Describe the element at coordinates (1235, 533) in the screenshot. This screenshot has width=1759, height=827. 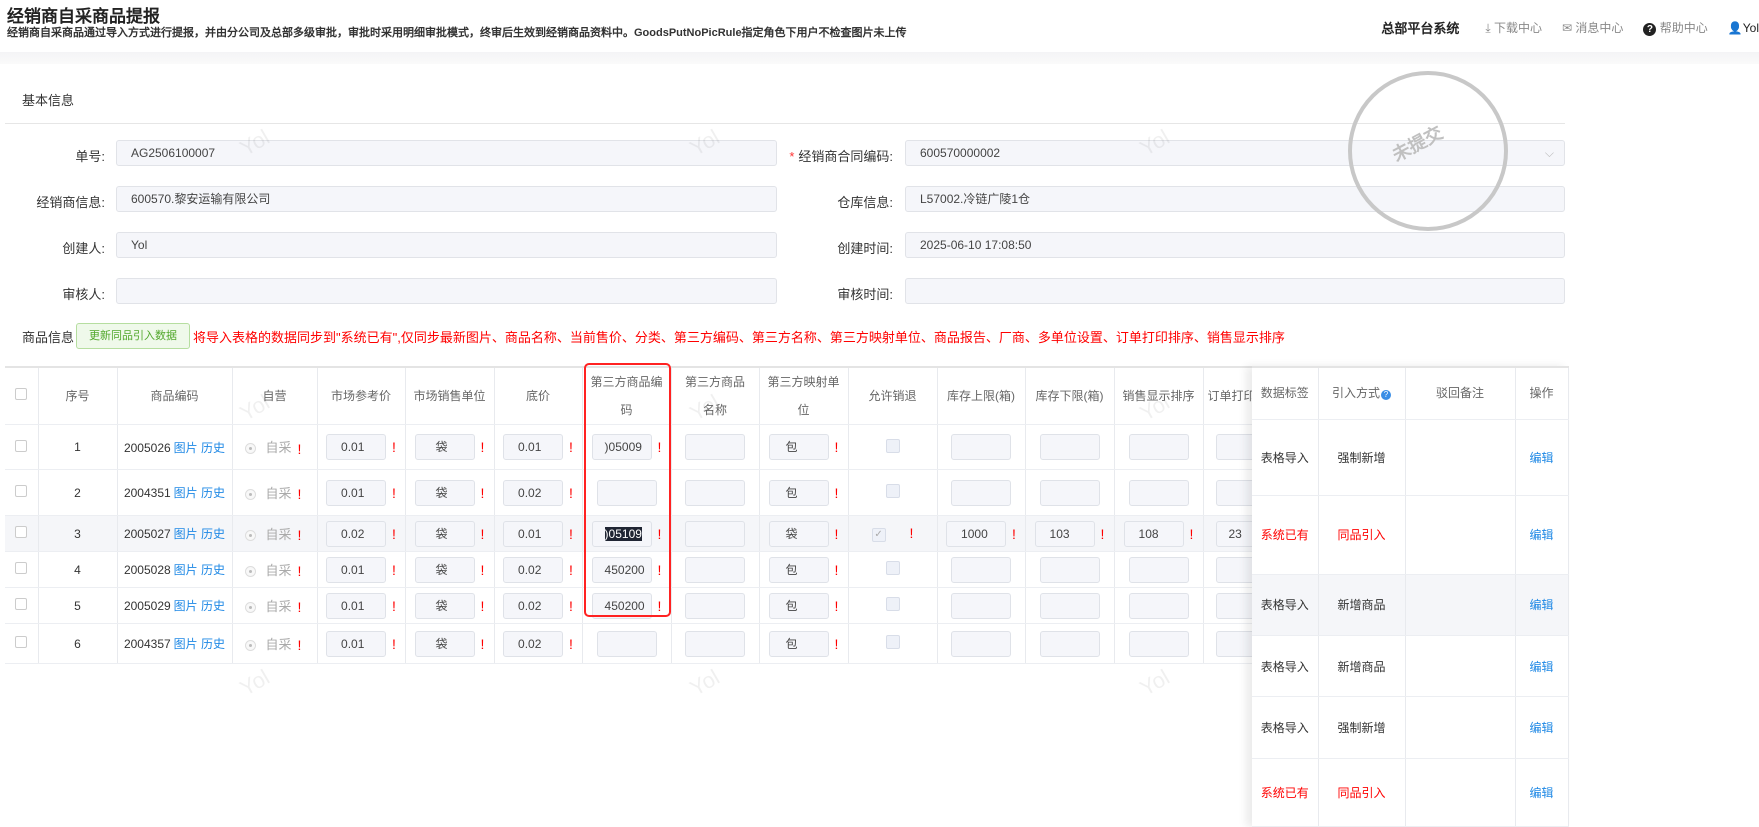
I see `cell-input: 23` at that location.